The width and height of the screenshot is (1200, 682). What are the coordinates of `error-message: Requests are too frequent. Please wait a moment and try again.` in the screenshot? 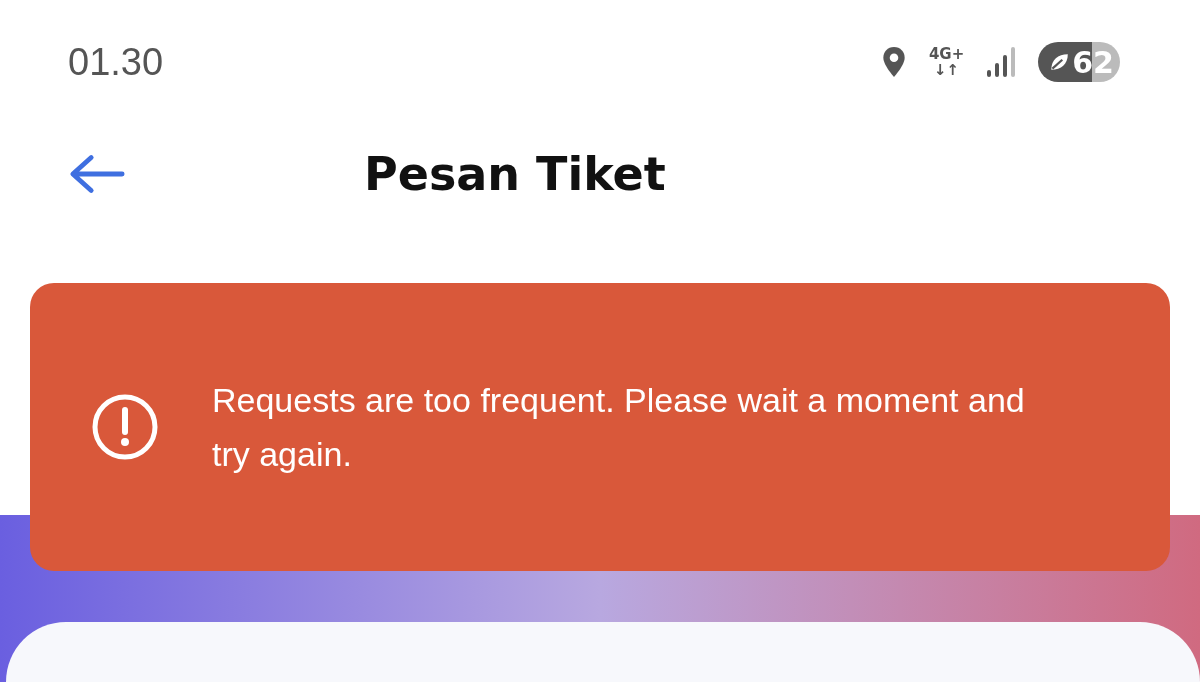 It's located at (619, 427).